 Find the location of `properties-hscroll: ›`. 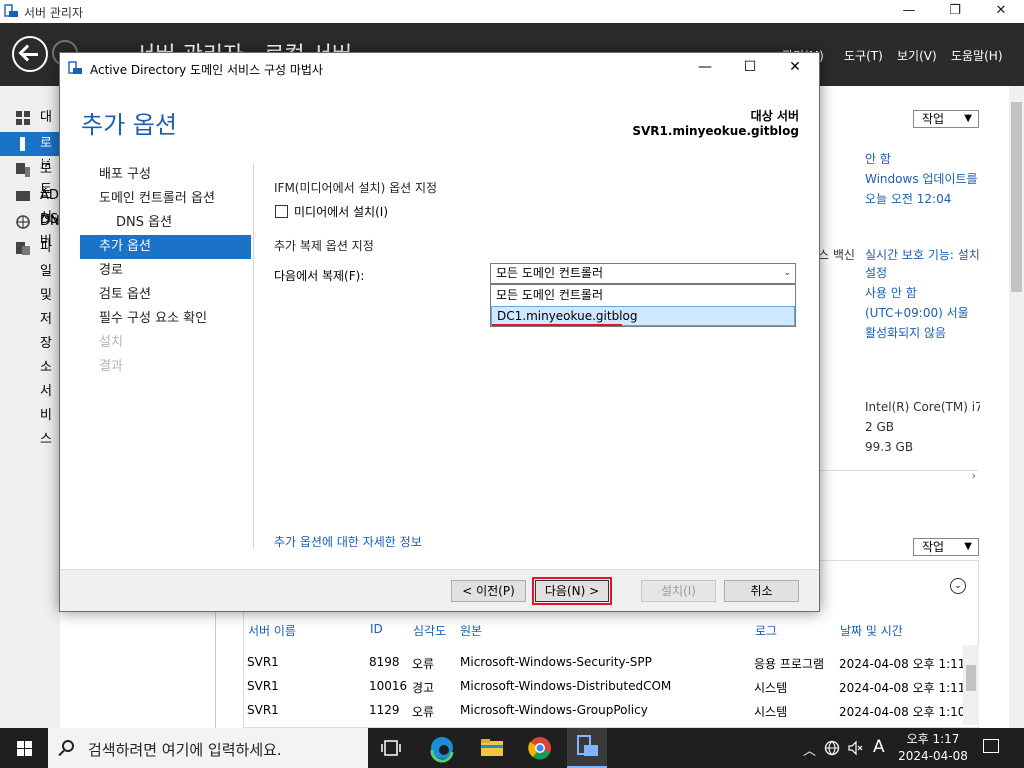

properties-hscroll: › is located at coordinates (898, 476).